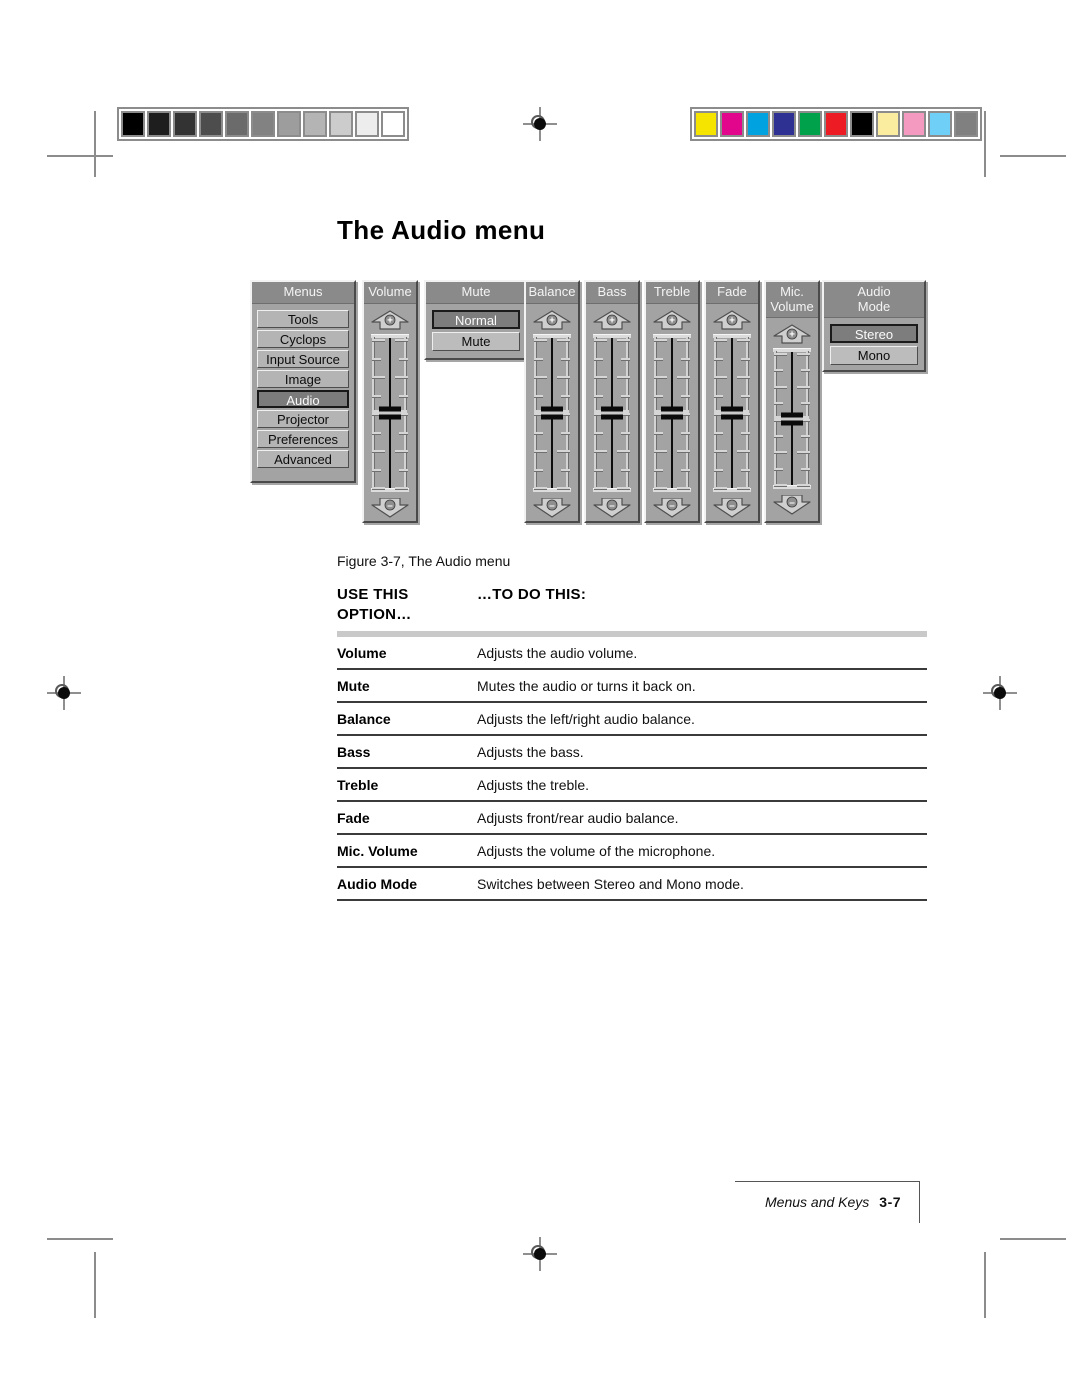  I want to click on volume-increase-arrow-icon: +, so click(390, 320).